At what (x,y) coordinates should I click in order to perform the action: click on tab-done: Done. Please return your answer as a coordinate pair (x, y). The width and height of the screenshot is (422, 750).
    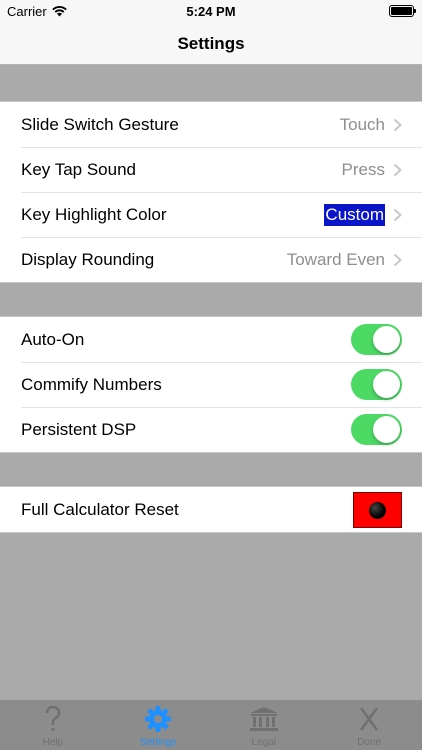
    Looking at the image, I should click on (369, 725).